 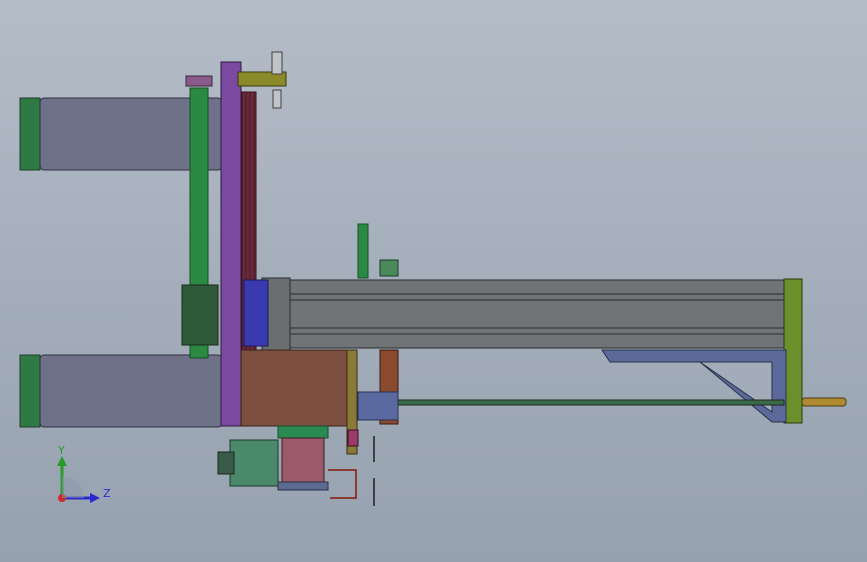 I want to click on support-bracket, so click(x=694, y=386).